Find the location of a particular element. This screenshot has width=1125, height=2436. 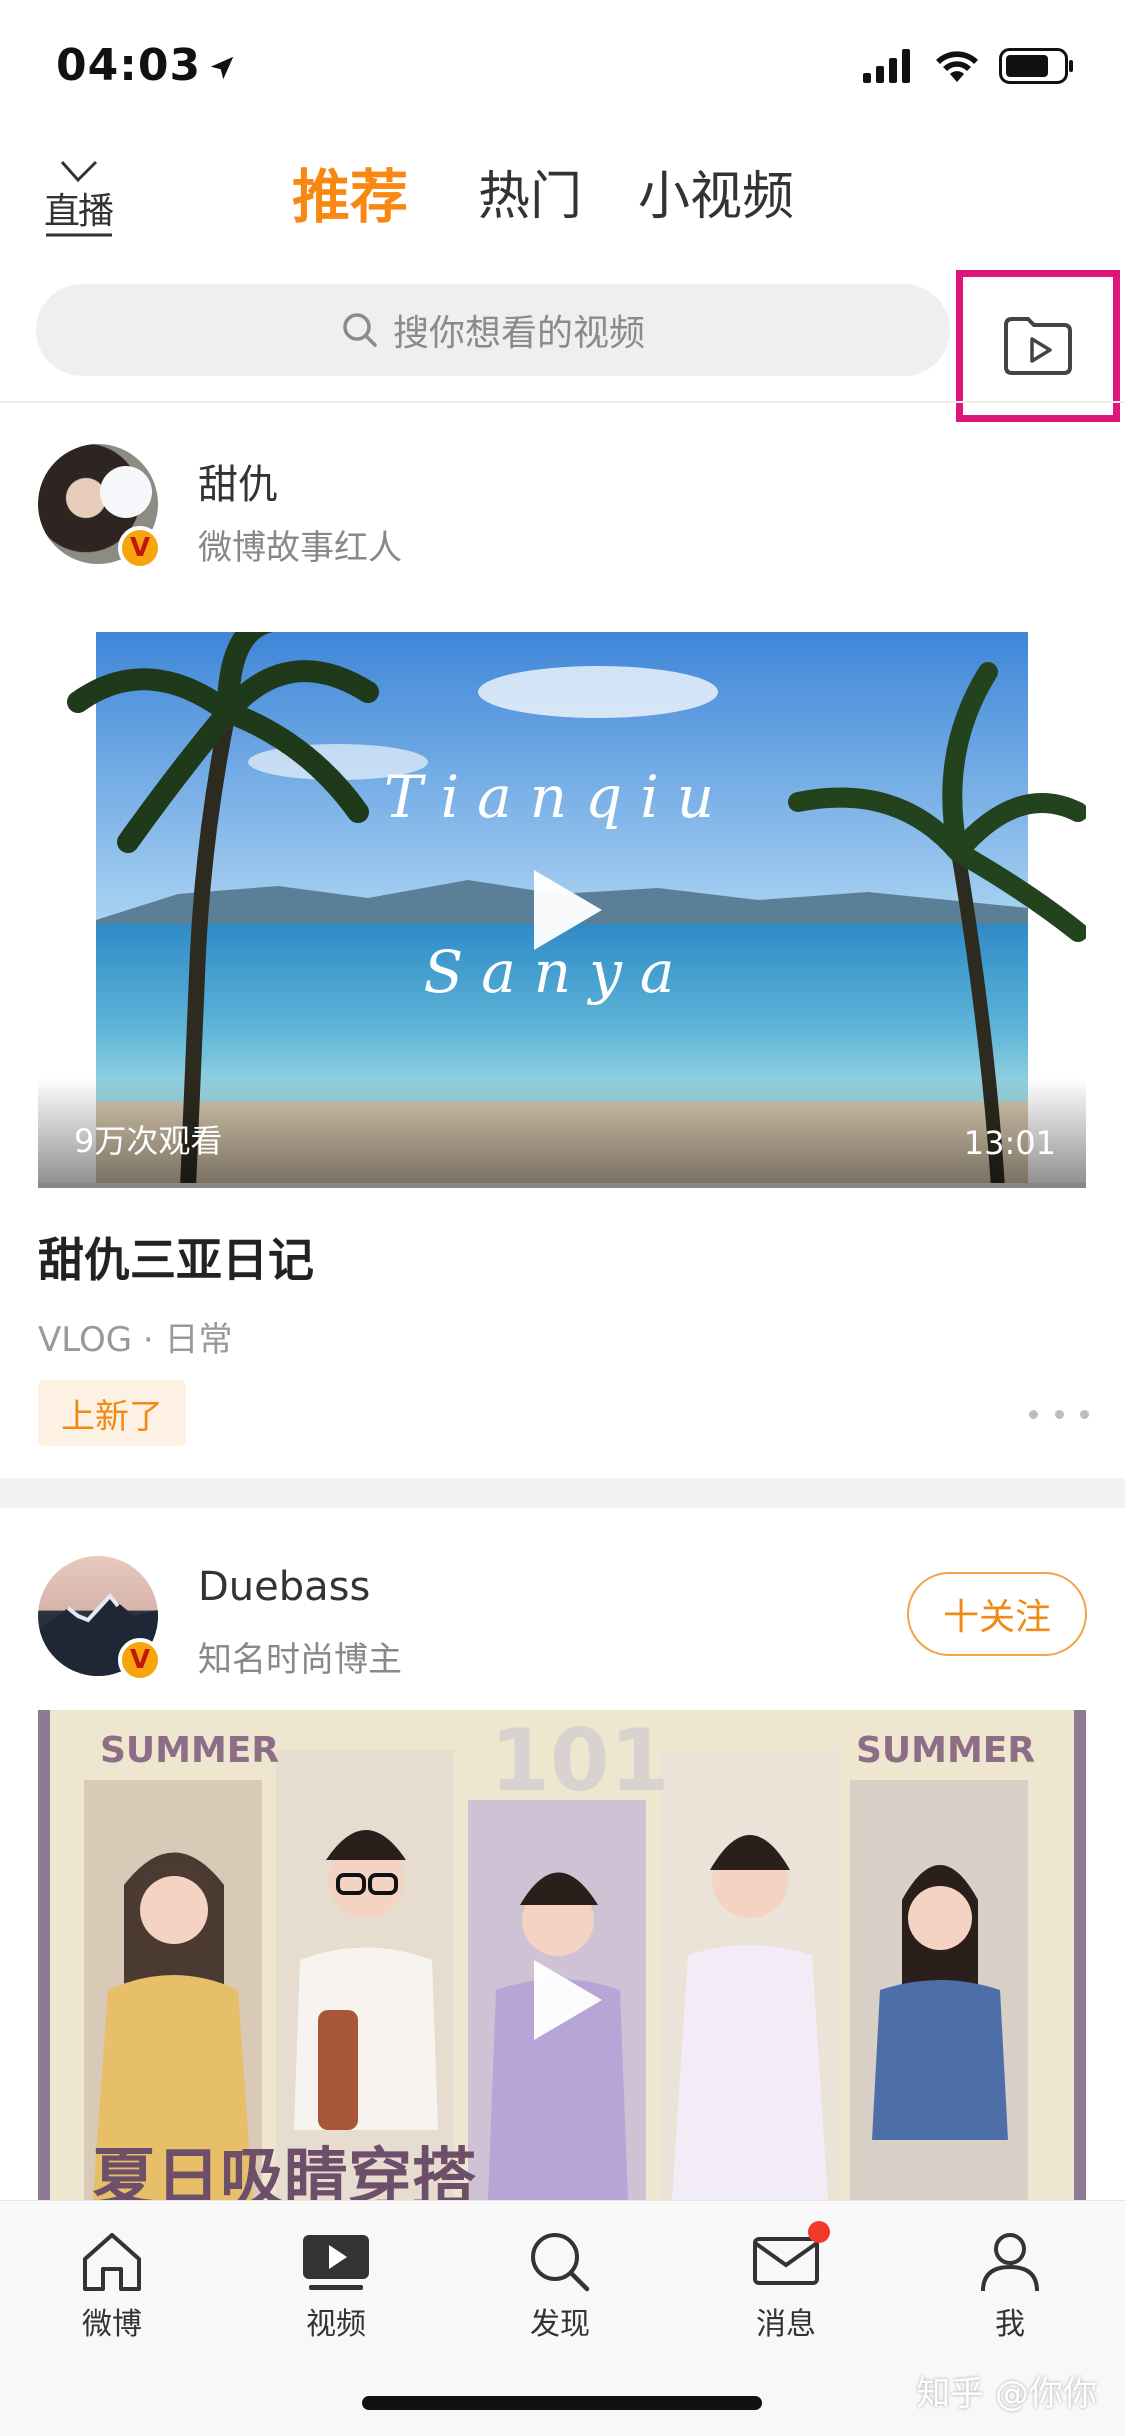

thumb-number: 101 is located at coordinates (580, 1761).